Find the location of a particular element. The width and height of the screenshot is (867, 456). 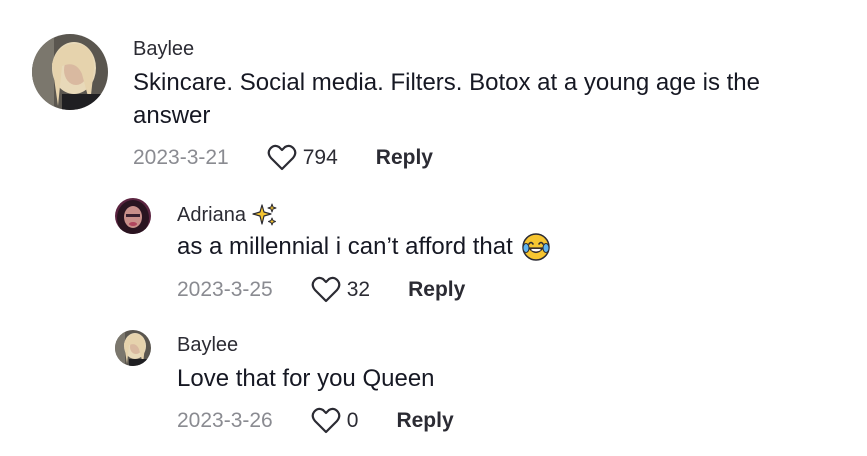

comment-username: Adriana is located at coordinates (227, 215).